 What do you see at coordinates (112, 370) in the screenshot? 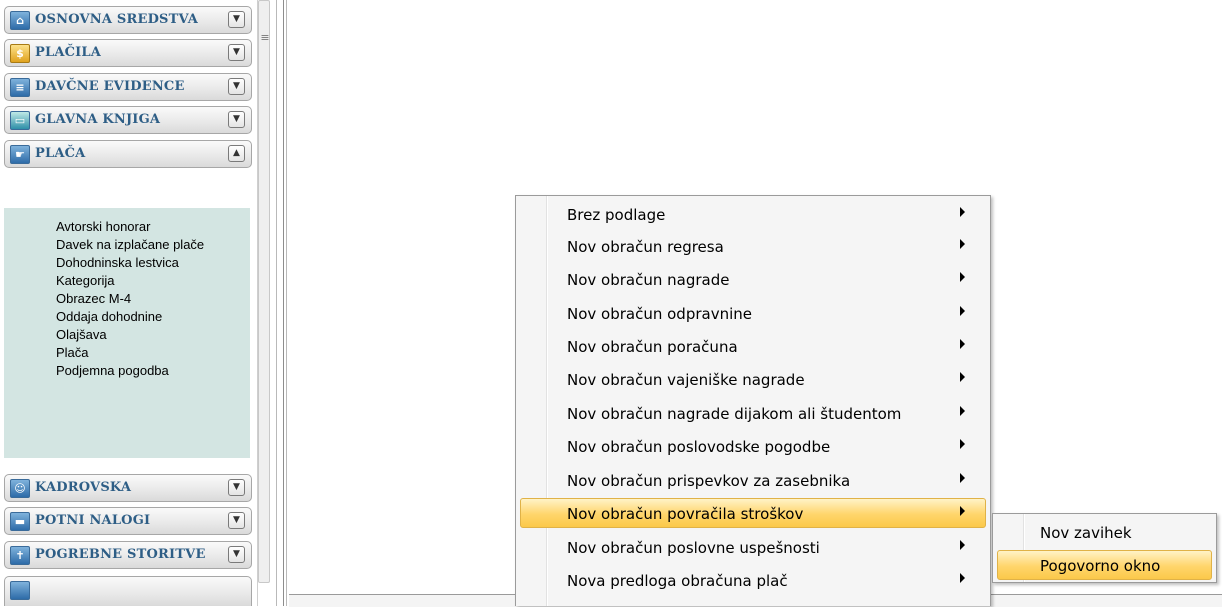
I see `submenu-item-podjemna-pogodba: Podjemna pogodba` at bounding box center [112, 370].